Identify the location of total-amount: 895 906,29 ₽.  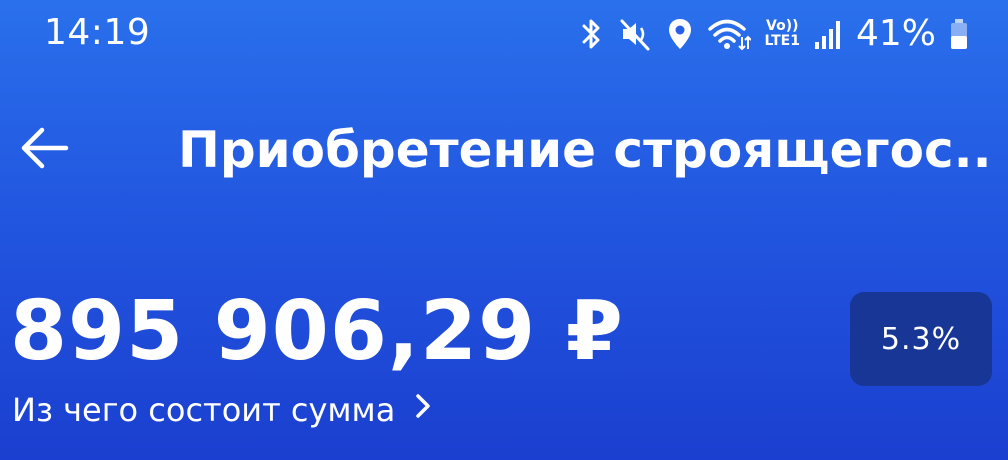
(317, 331).